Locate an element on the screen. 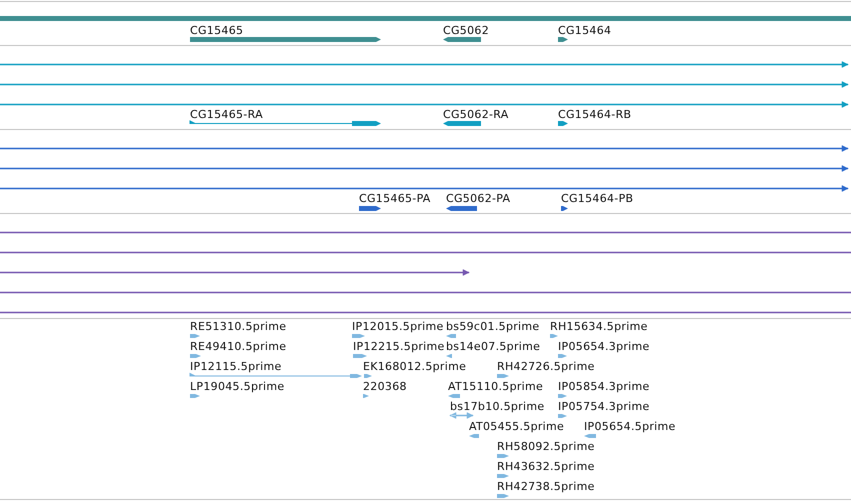 This screenshot has height=501, width=851. feature-label: 220368 is located at coordinates (385, 386).